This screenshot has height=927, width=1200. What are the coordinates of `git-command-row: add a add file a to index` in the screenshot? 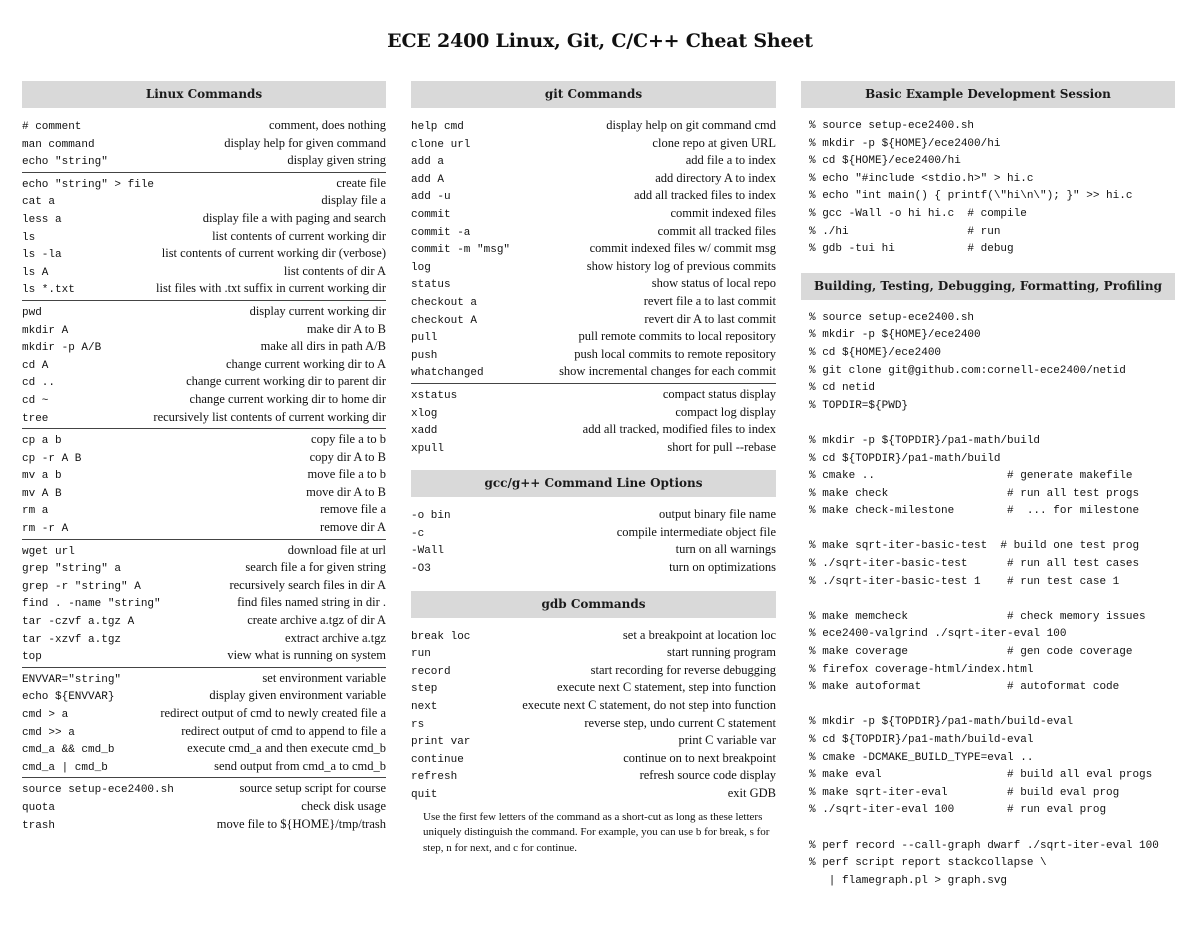 It's located at (593, 161).